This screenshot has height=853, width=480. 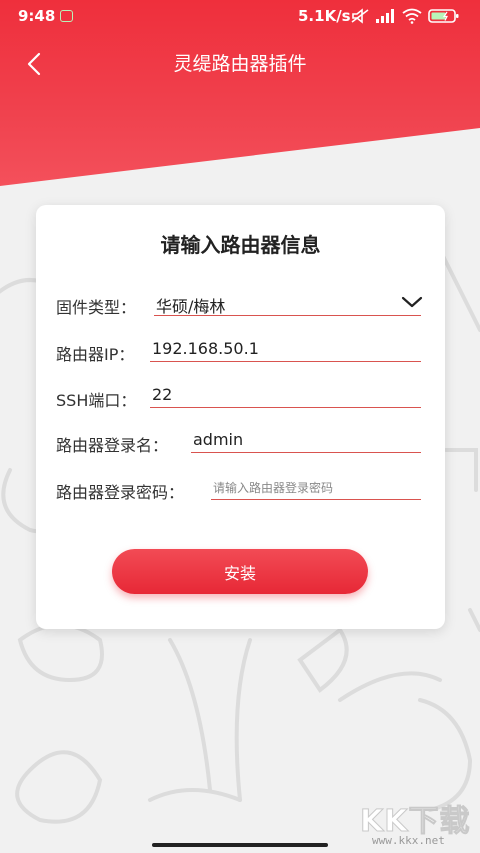 What do you see at coordinates (360, 16) in the screenshot?
I see `mute-icon` at bounding box center [360, 16].